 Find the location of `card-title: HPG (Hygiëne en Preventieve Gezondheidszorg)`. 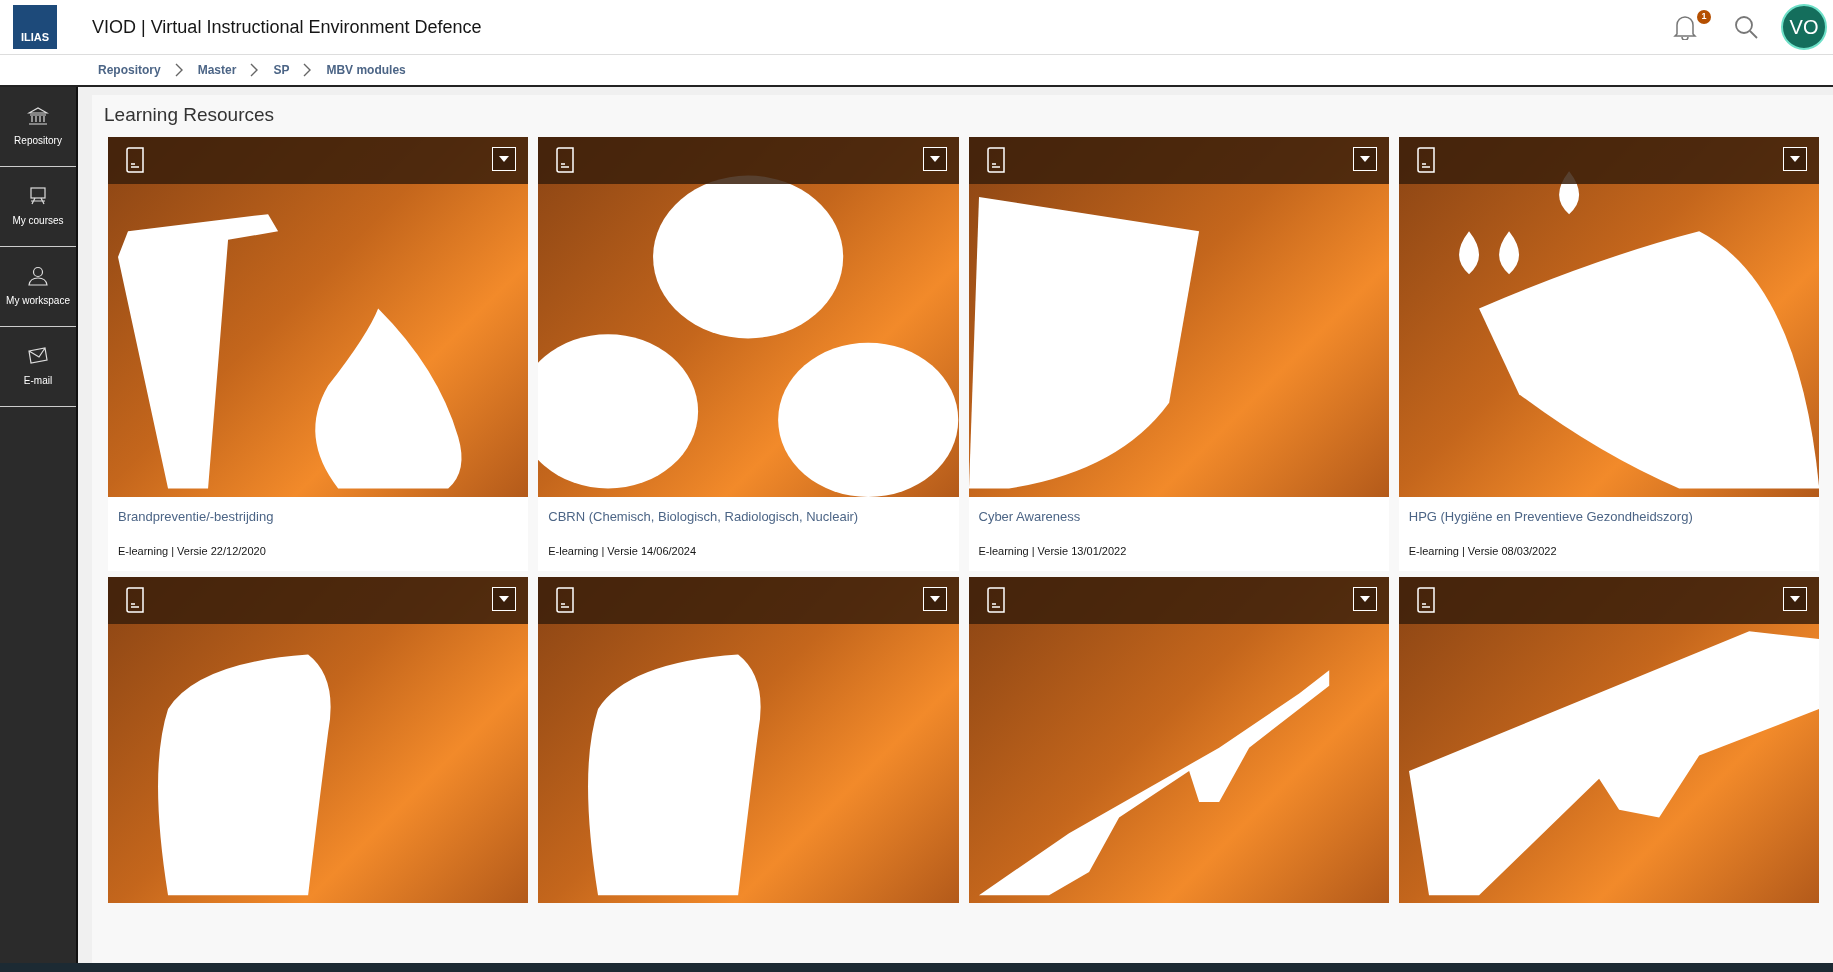

card-title: HPG (Hygiëne en Preventieve Gezondheidszorg) is located at coordinates (1608, 517).